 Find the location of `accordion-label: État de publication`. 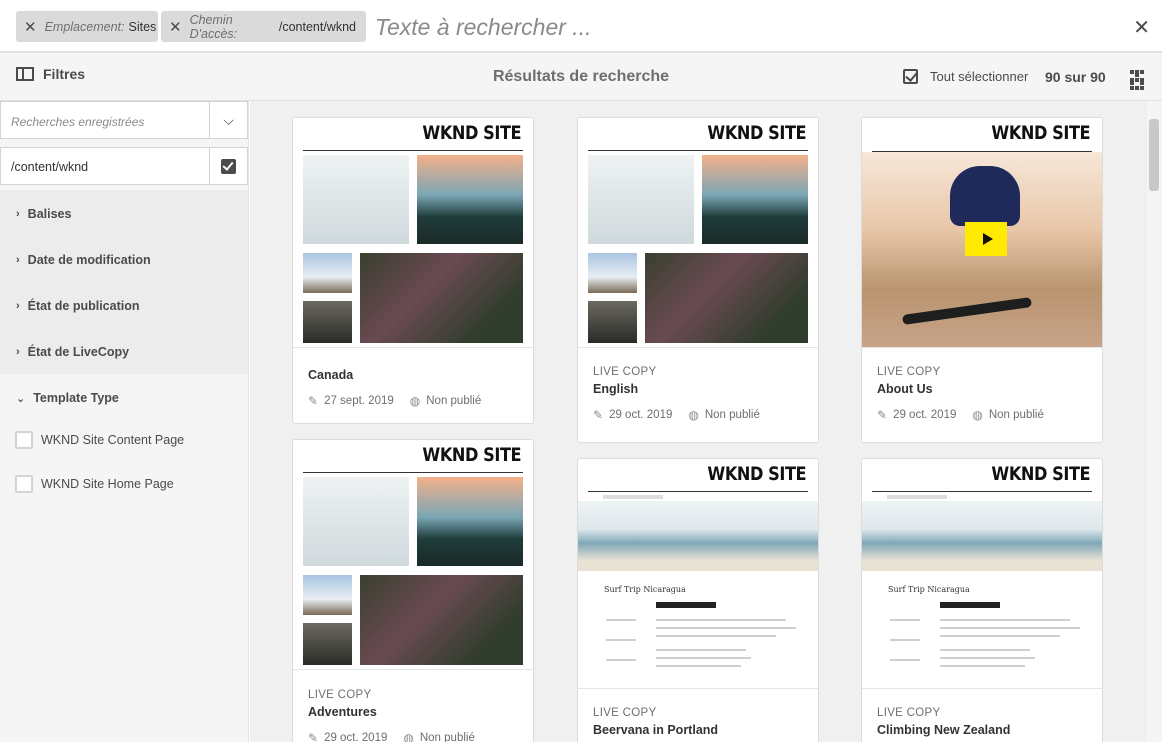

accordion-label: État de publication is located at coordinates (83, 306).